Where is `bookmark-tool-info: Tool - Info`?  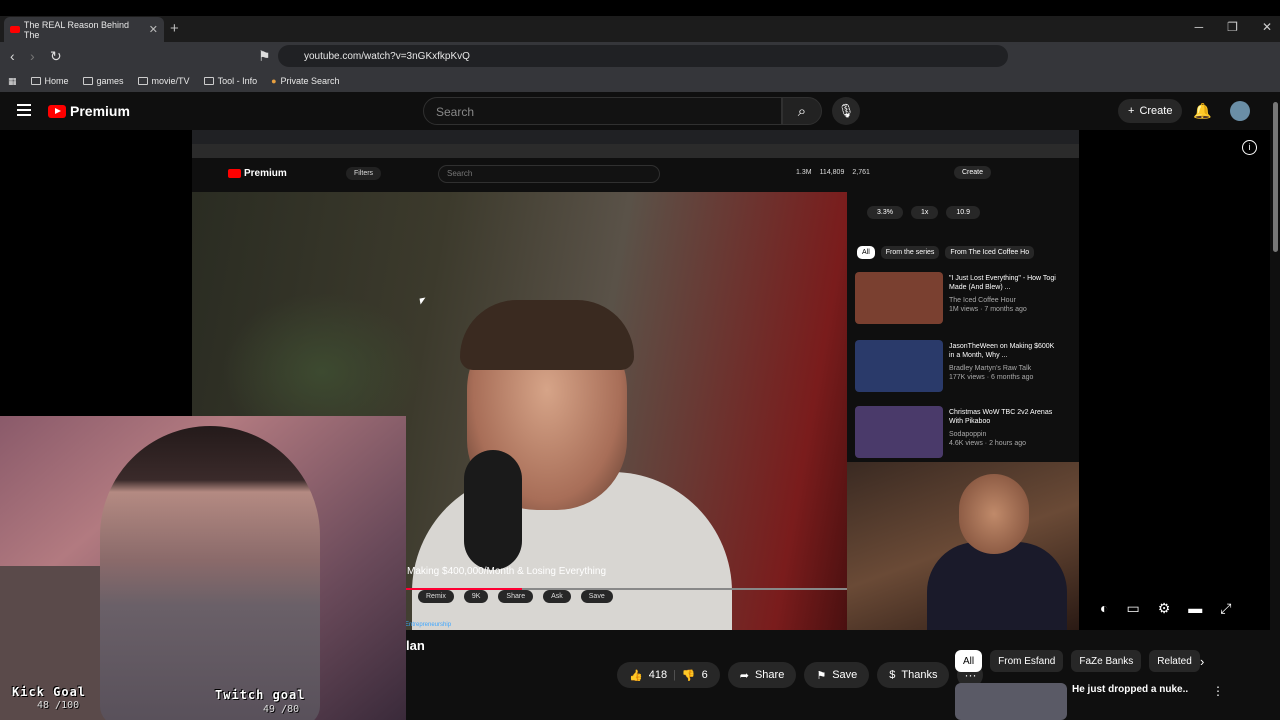 bookmark-tool-info: Tool - Info is located at coordinates (230, 81).